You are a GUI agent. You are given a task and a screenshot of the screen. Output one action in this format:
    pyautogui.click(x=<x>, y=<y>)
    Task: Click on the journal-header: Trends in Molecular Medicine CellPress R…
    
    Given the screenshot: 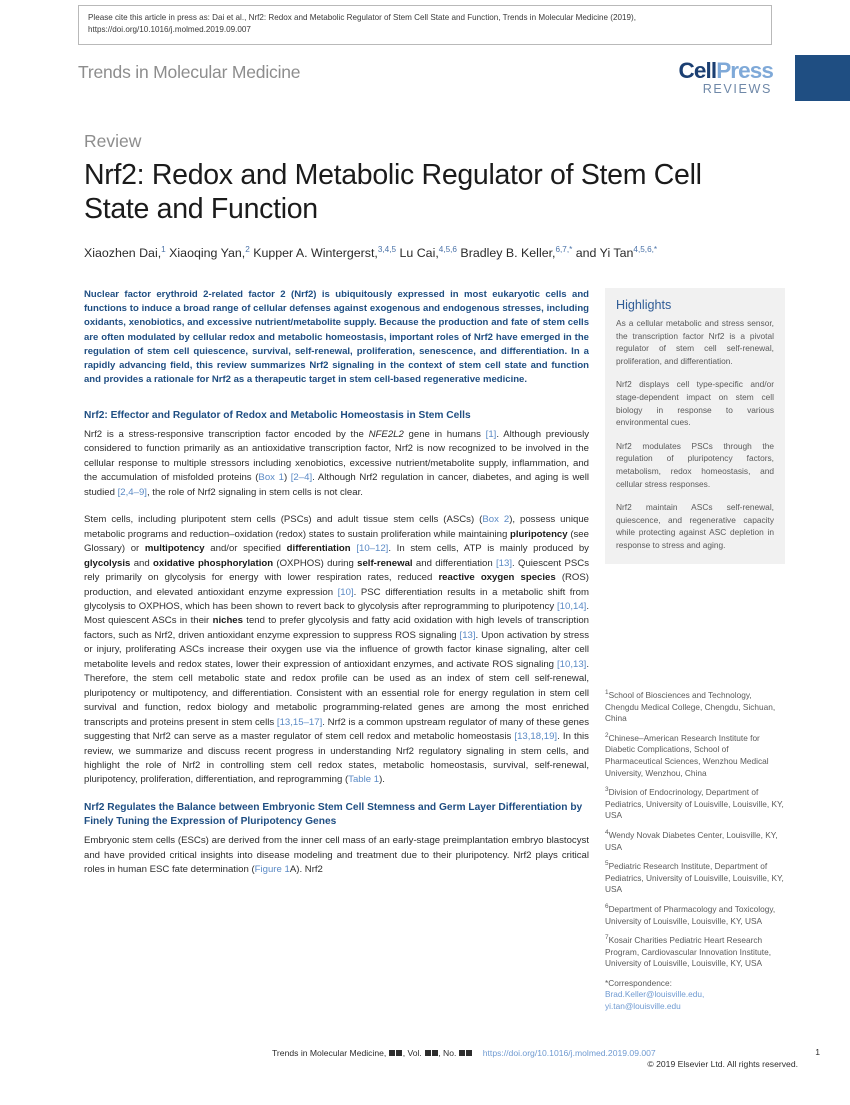 What is the action you would take?
    pyautogui.click(x=464, y=79)
    